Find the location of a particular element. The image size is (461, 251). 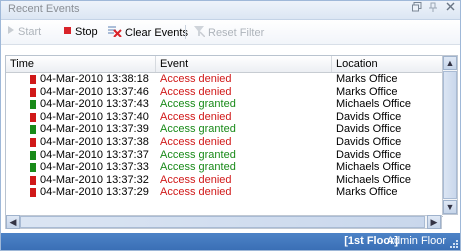

scroll-up-button: ▲ is located at coordinates (450, 63).